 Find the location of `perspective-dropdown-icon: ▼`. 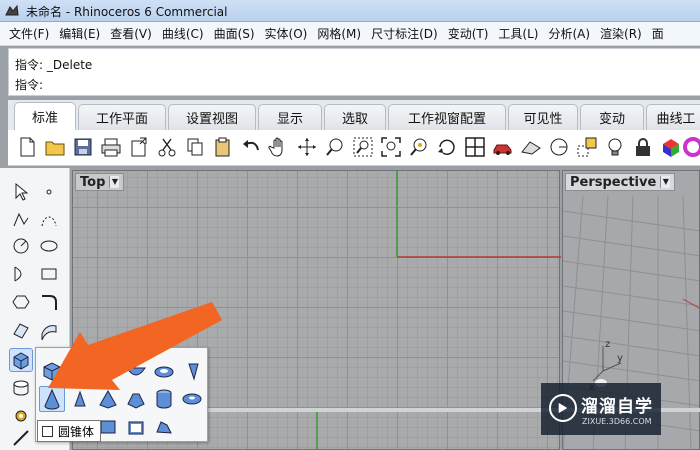

perspective-dropdown-icon: ▼ is located at coordinates (665, 182).